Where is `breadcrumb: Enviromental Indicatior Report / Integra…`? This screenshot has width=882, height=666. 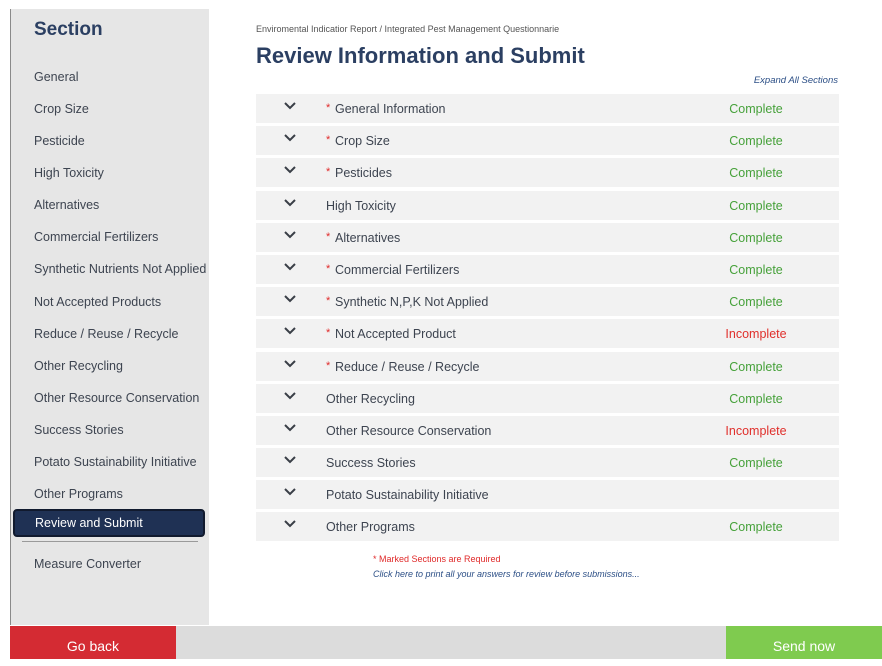 breadcrumb: Enviromental Indicatior Report / Integra… is located at coordinates (408, 29).